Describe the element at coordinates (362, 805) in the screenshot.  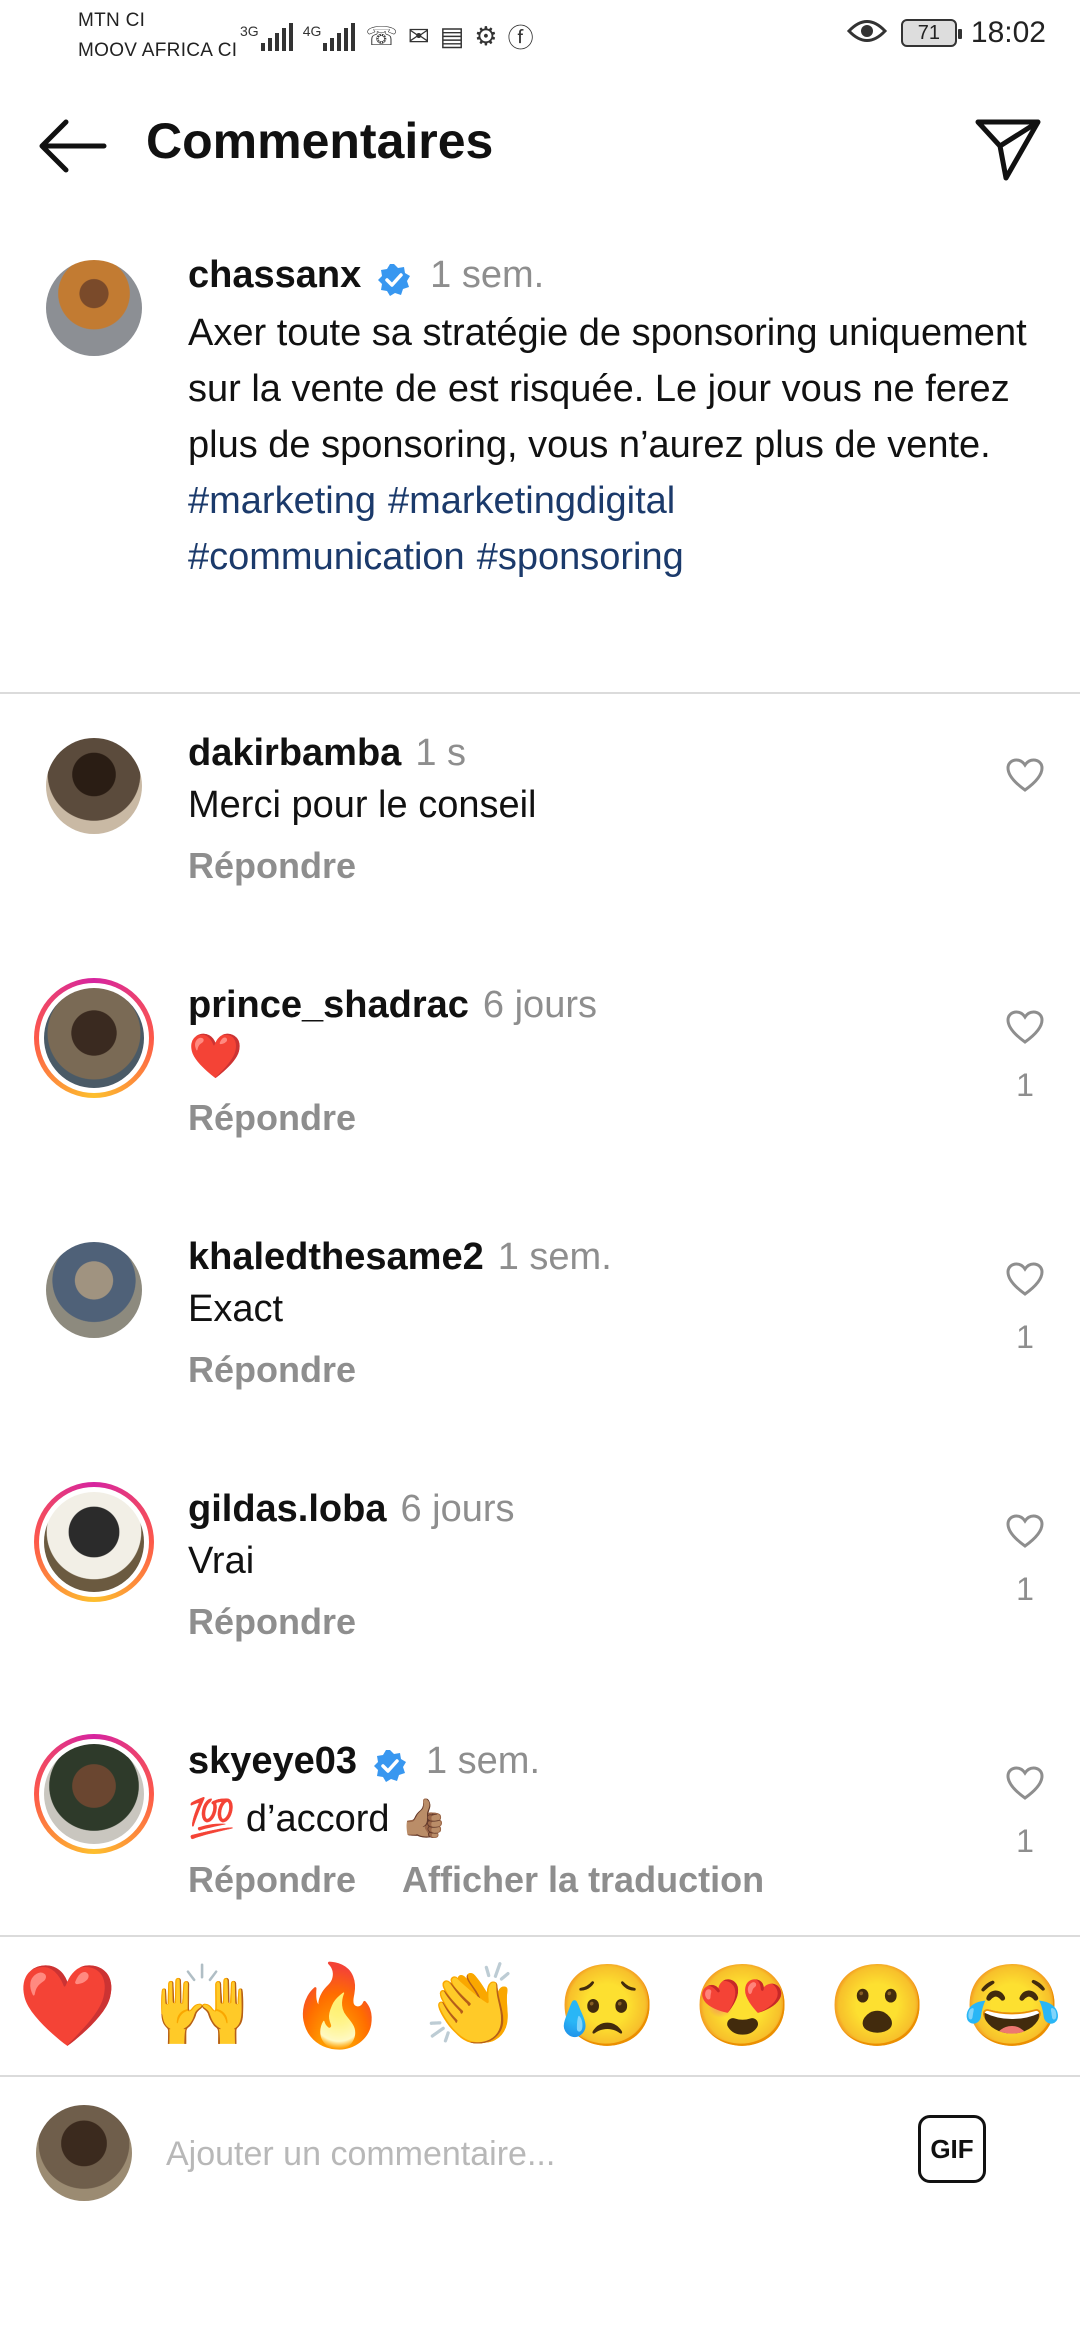
I see `comment-text: Merci pour le conseil` at that location.